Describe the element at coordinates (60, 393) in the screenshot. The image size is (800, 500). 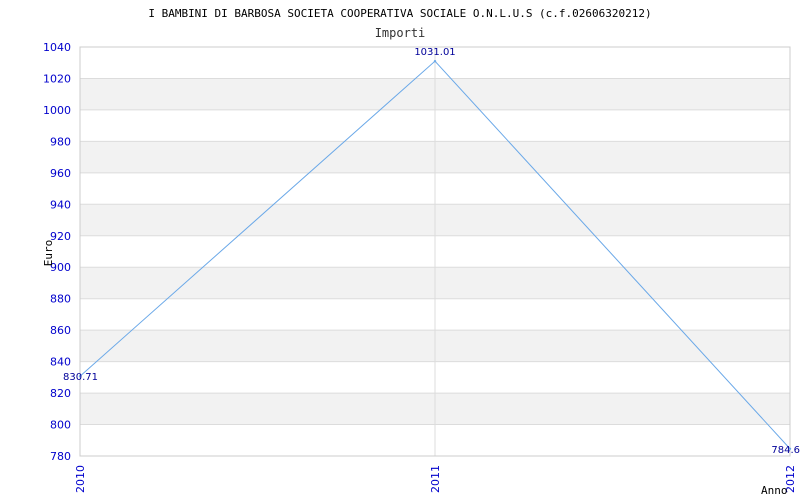
I see `y-tick-label: 820` at that location.